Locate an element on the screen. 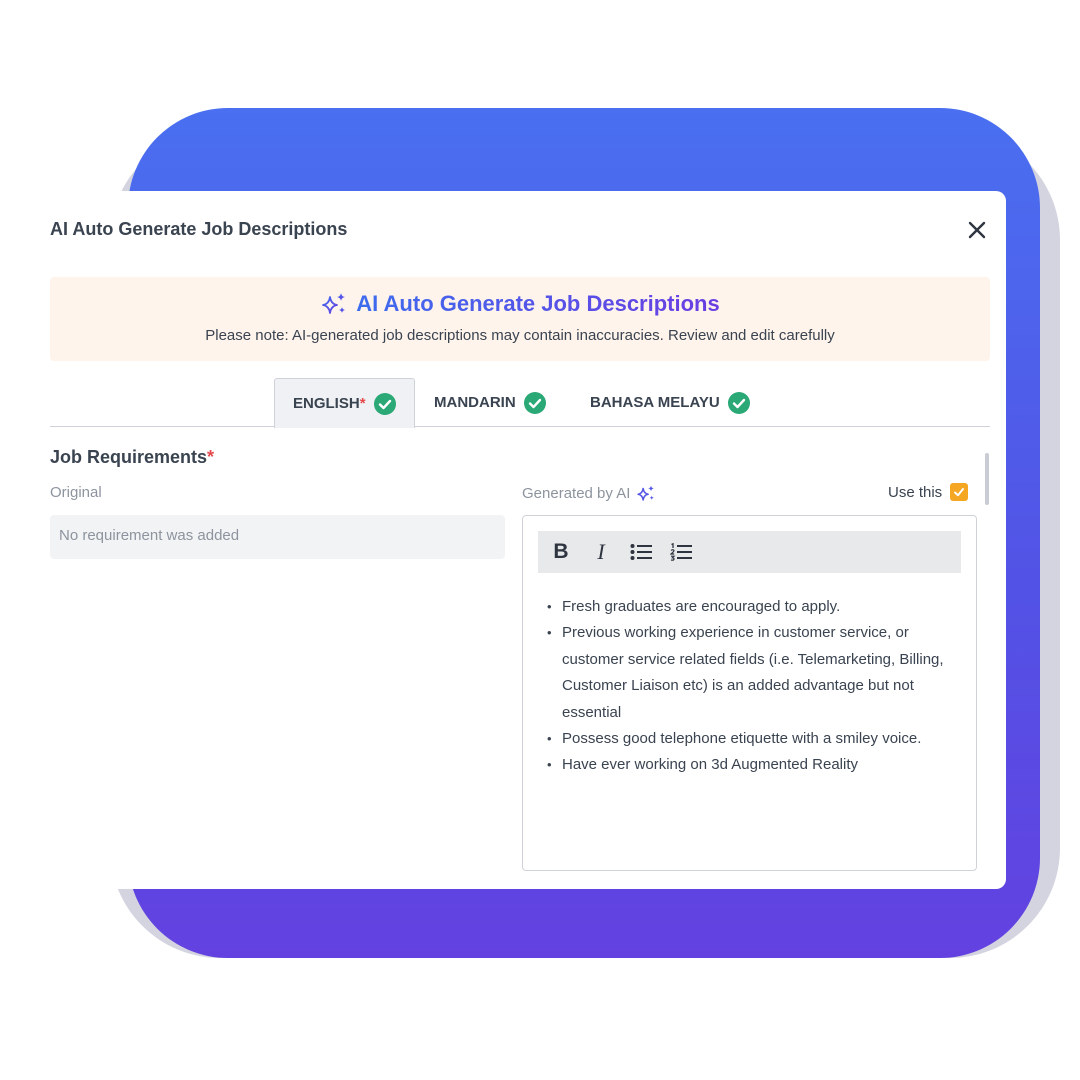 The height and width of the screenshot is (1080, 1080). tab-mandarin: MANDARIN is located at coordinates (490, 402).